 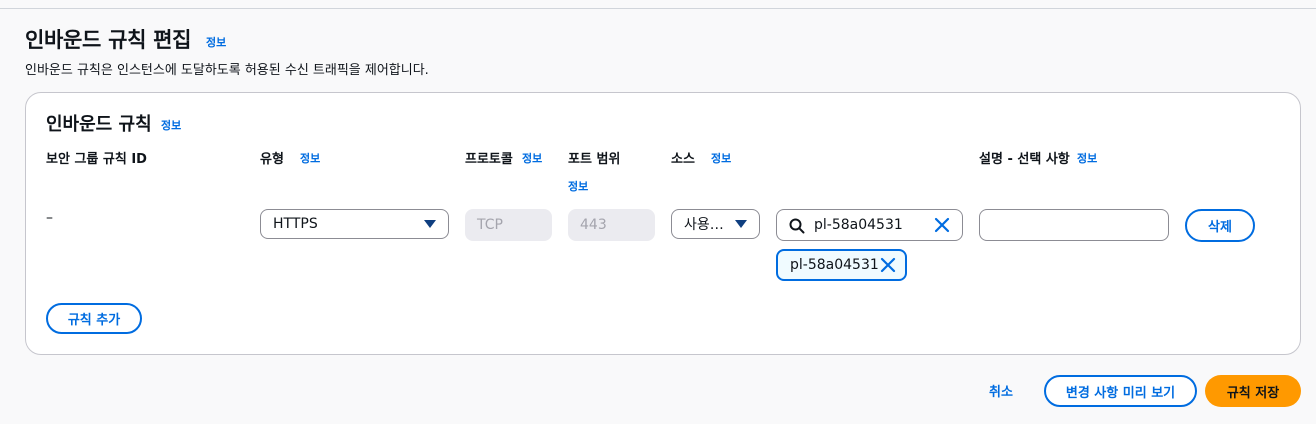 What do you see at coordinates (49, 218) in the screenshot?
I see `rule-id-value: –` at bounding box center [49, 218].